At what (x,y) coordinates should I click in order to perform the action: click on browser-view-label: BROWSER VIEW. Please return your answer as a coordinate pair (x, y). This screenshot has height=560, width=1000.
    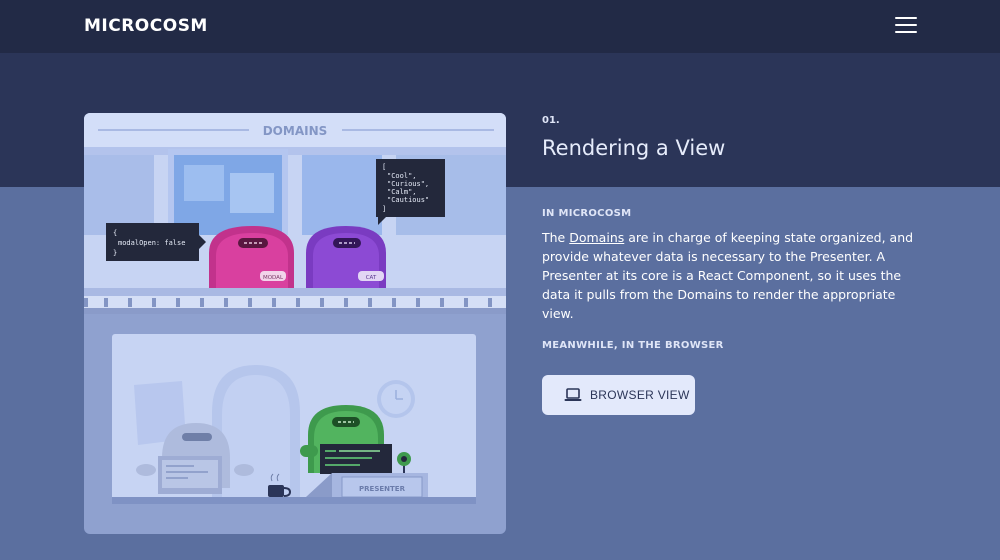
    Looking at the image, I should click on (640, 395).